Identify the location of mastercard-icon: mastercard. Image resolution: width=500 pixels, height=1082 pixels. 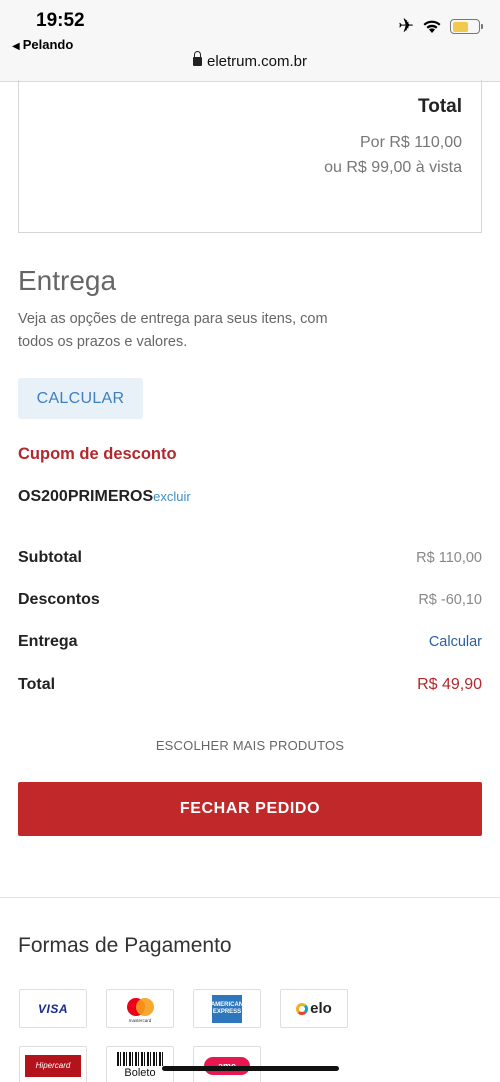
(140, 1008).